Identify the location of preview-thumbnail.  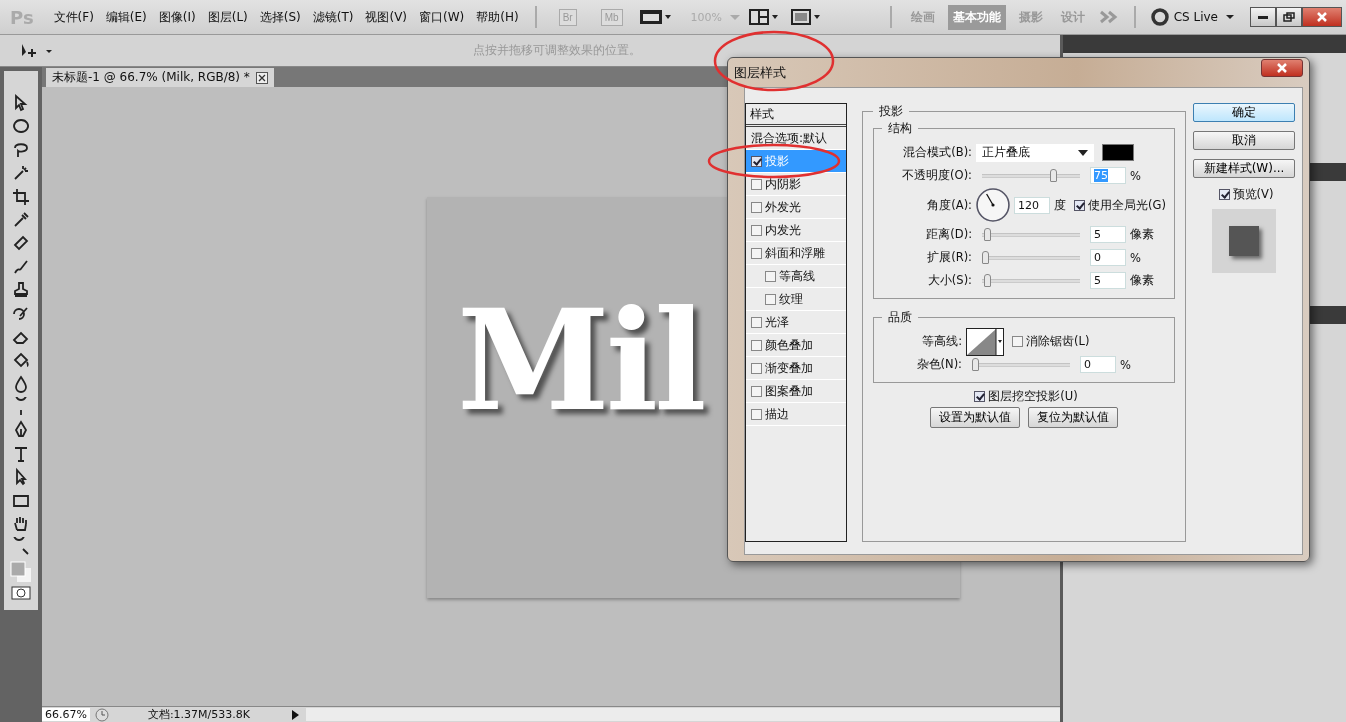
(1244, 241).